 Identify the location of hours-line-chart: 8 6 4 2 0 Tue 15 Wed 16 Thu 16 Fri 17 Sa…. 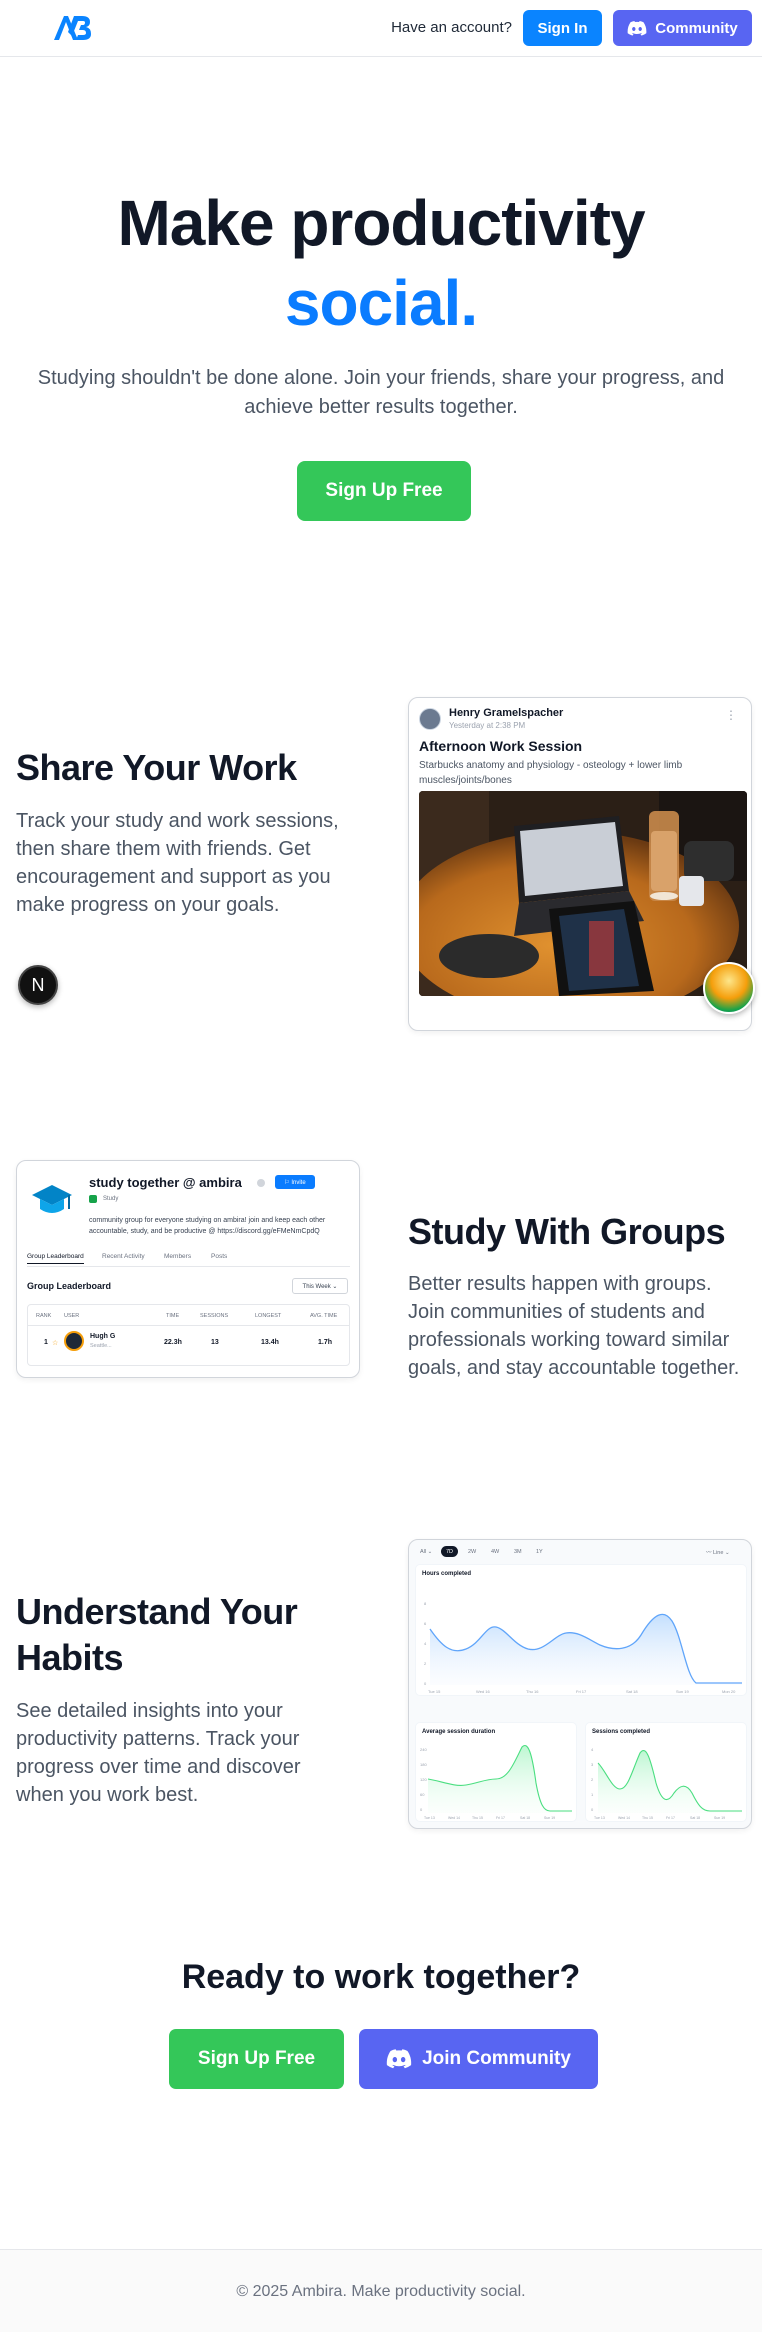
(583, 1647).